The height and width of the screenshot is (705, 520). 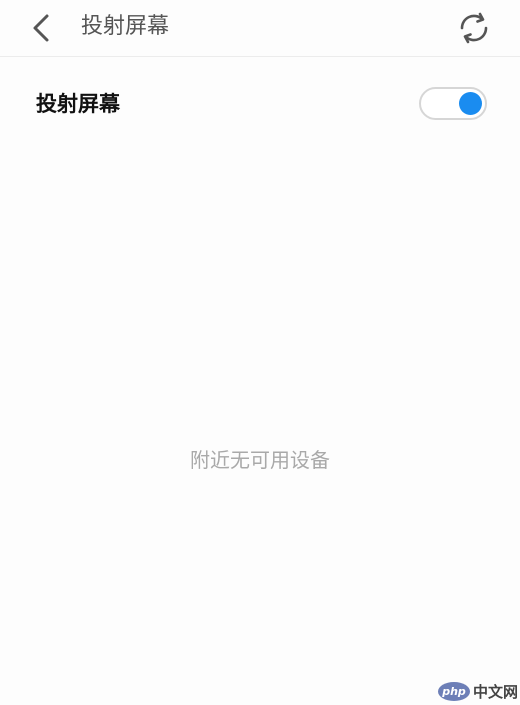 I want to click on watermark-badge: php, so click(x=454, y=691).